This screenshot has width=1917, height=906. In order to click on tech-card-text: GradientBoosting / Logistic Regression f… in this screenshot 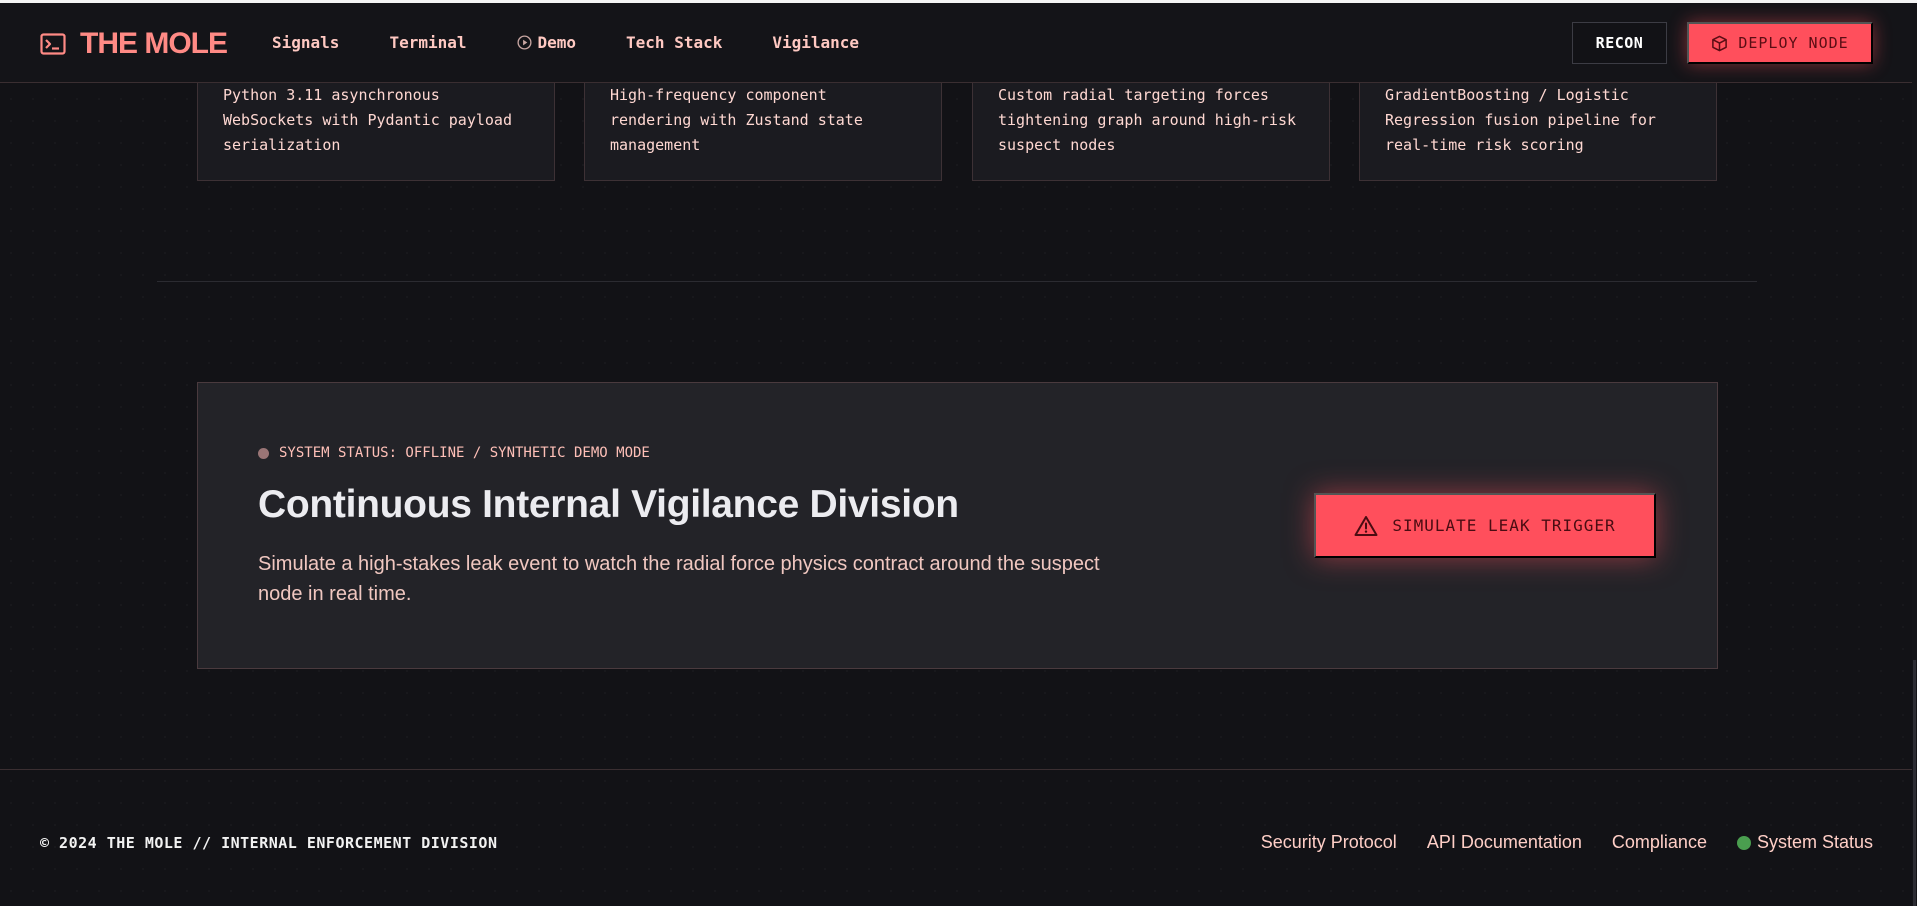, I will do `click(1520, 120)`.